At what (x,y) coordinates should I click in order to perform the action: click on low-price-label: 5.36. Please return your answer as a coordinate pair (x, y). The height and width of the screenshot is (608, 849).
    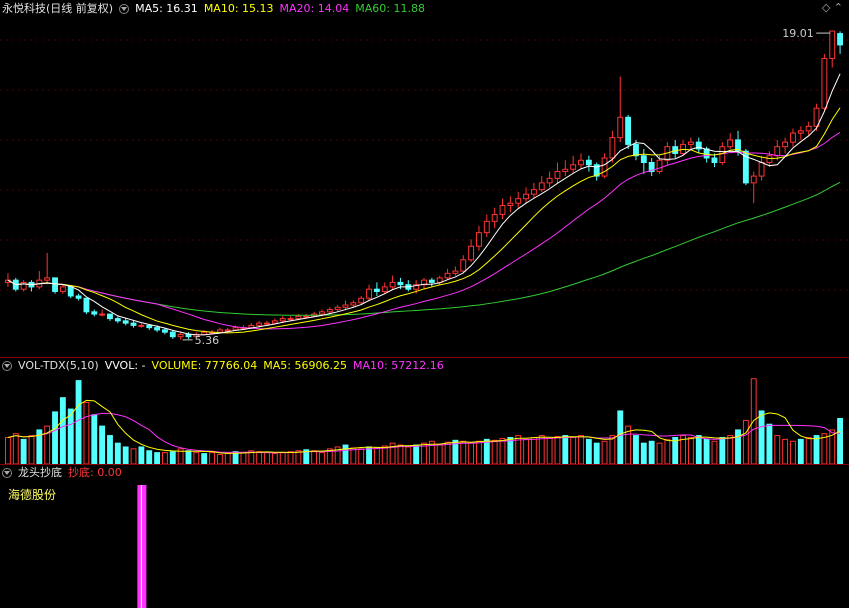
    Looking at the image, I should click on (207, 340).